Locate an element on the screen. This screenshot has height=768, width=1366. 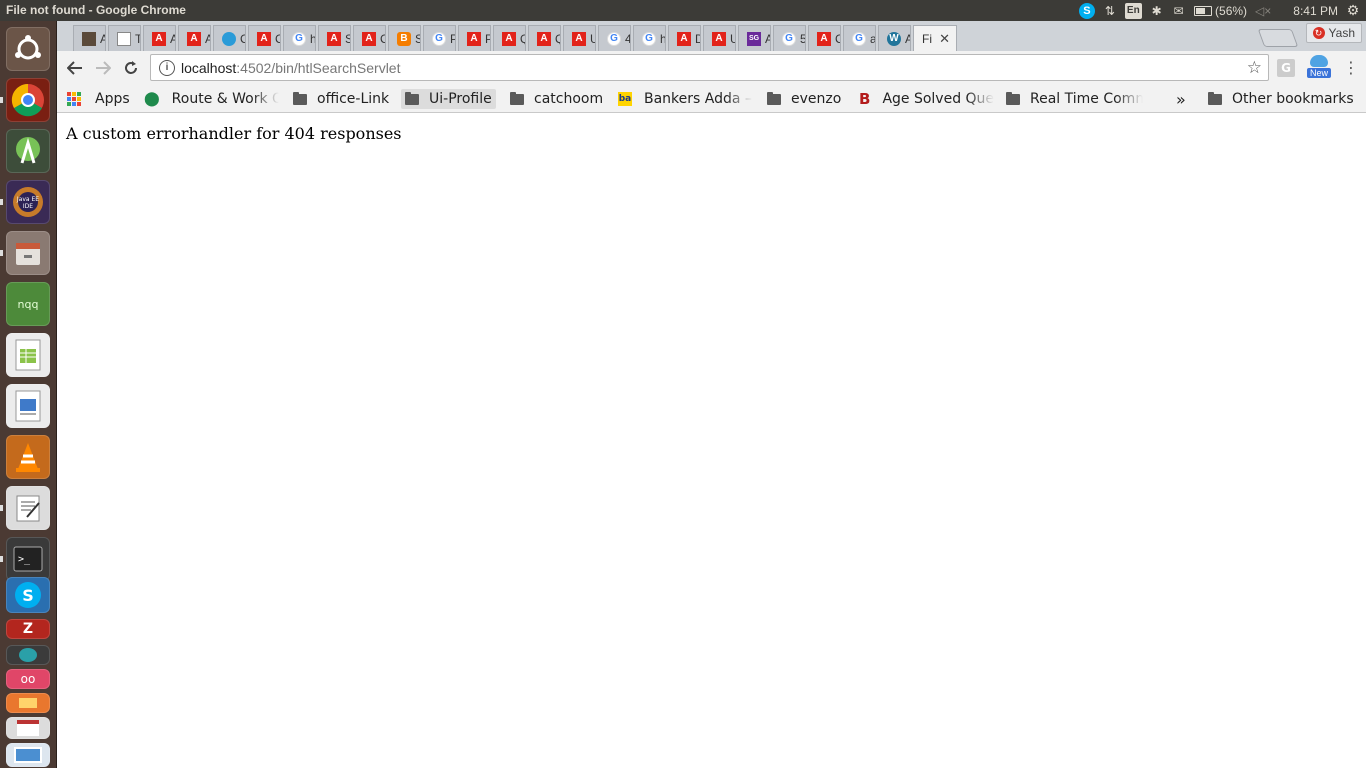
dark-square-icon is located at coordinates (89, 38).